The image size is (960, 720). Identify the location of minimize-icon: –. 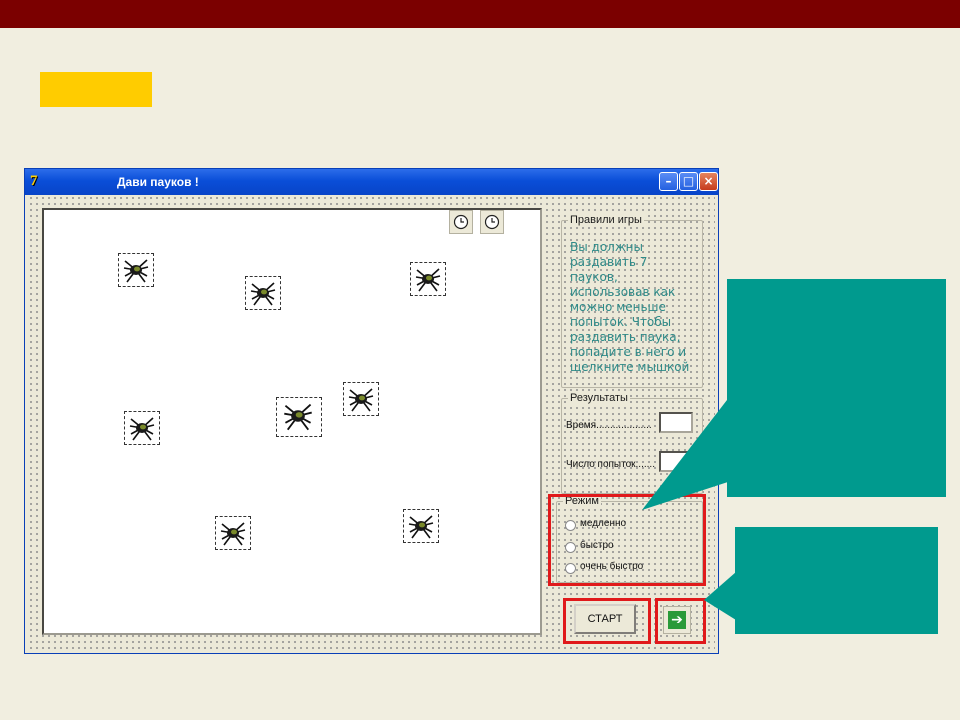
(668, 181).